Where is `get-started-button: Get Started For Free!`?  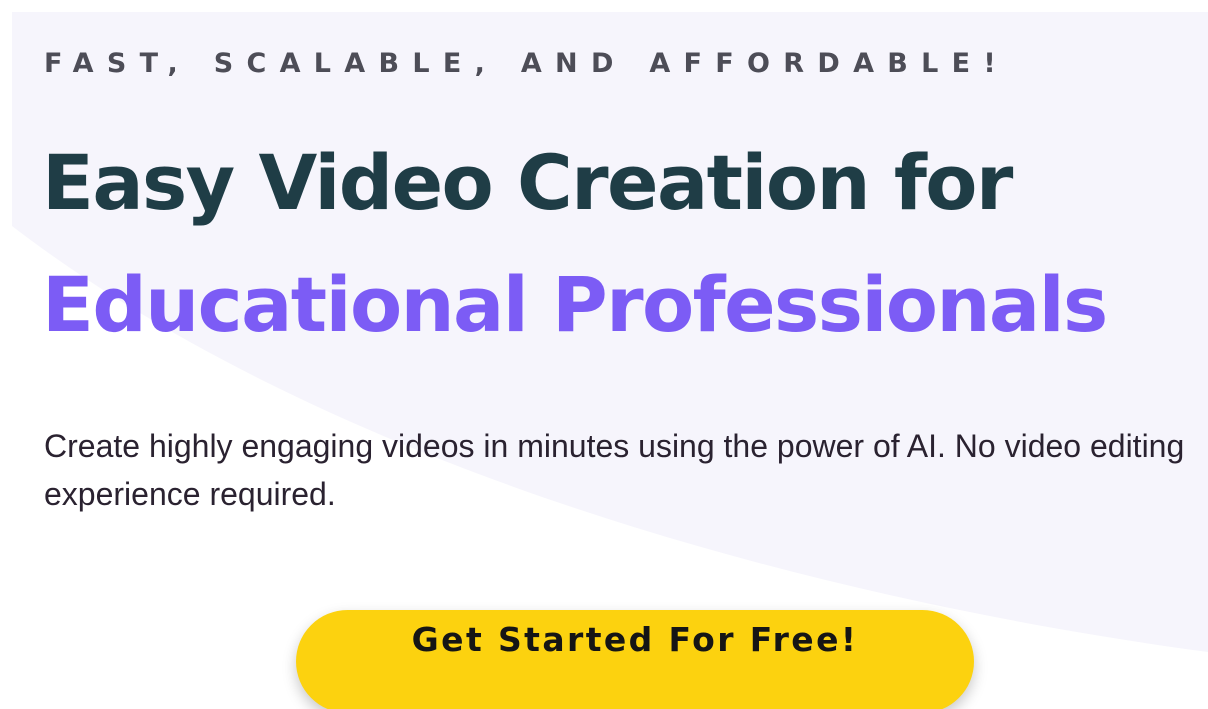 get-started-button: Get Started For Free! is located at coordinates (635, 659).